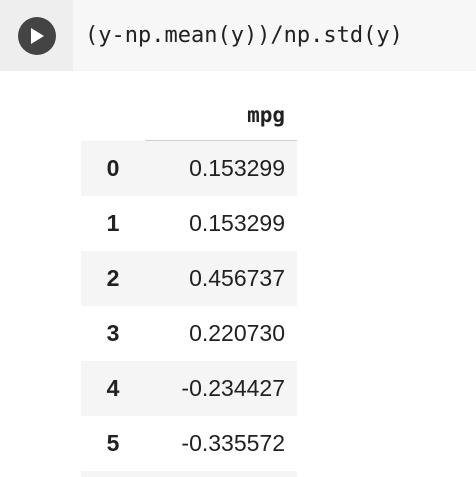  I want to click on row-index: 1, so click(113, 222).